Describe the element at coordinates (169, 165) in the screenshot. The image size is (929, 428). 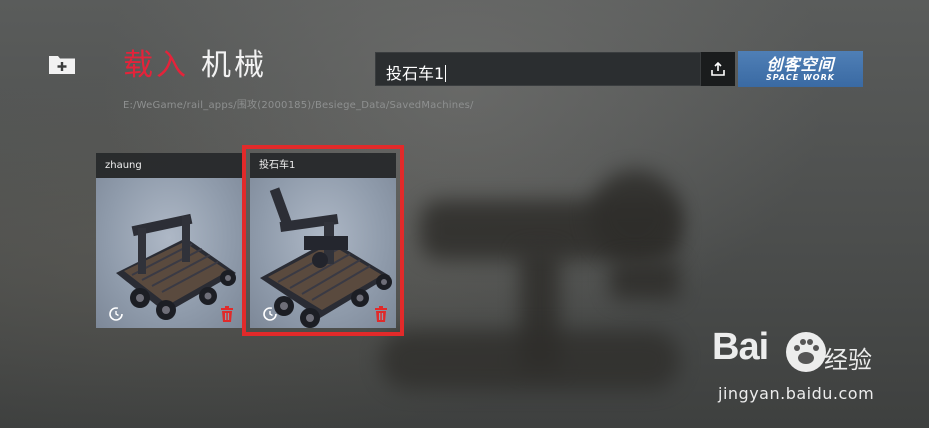
I see `machine-name: zhaung` at that location.